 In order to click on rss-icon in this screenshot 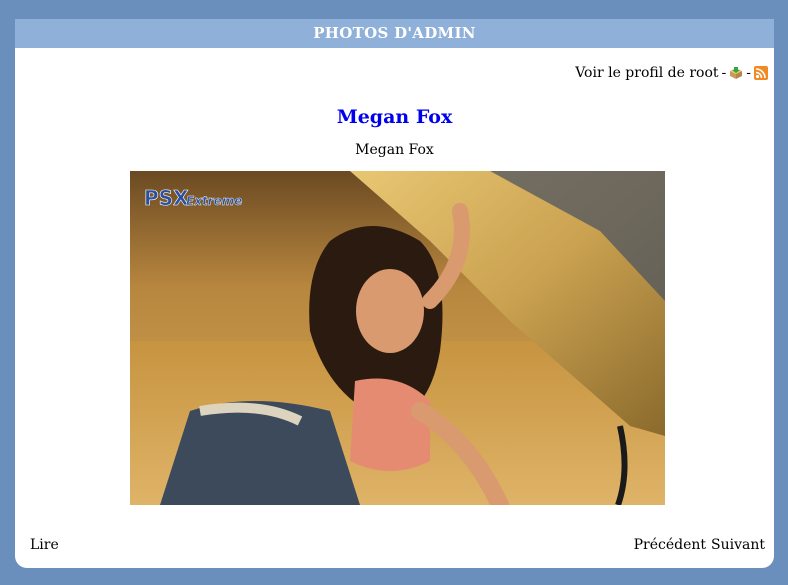, I will do `click(761, 73)`.